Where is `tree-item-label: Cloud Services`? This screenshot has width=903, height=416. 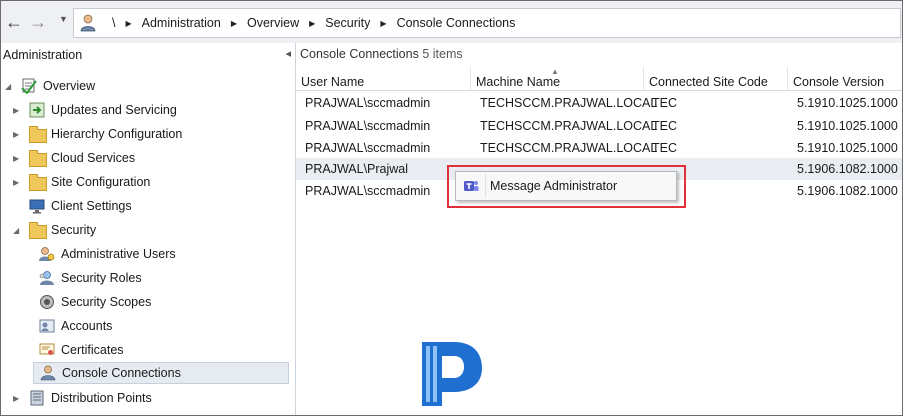
tree-item-label: Cloud Services is located at coordinates (93, 158).